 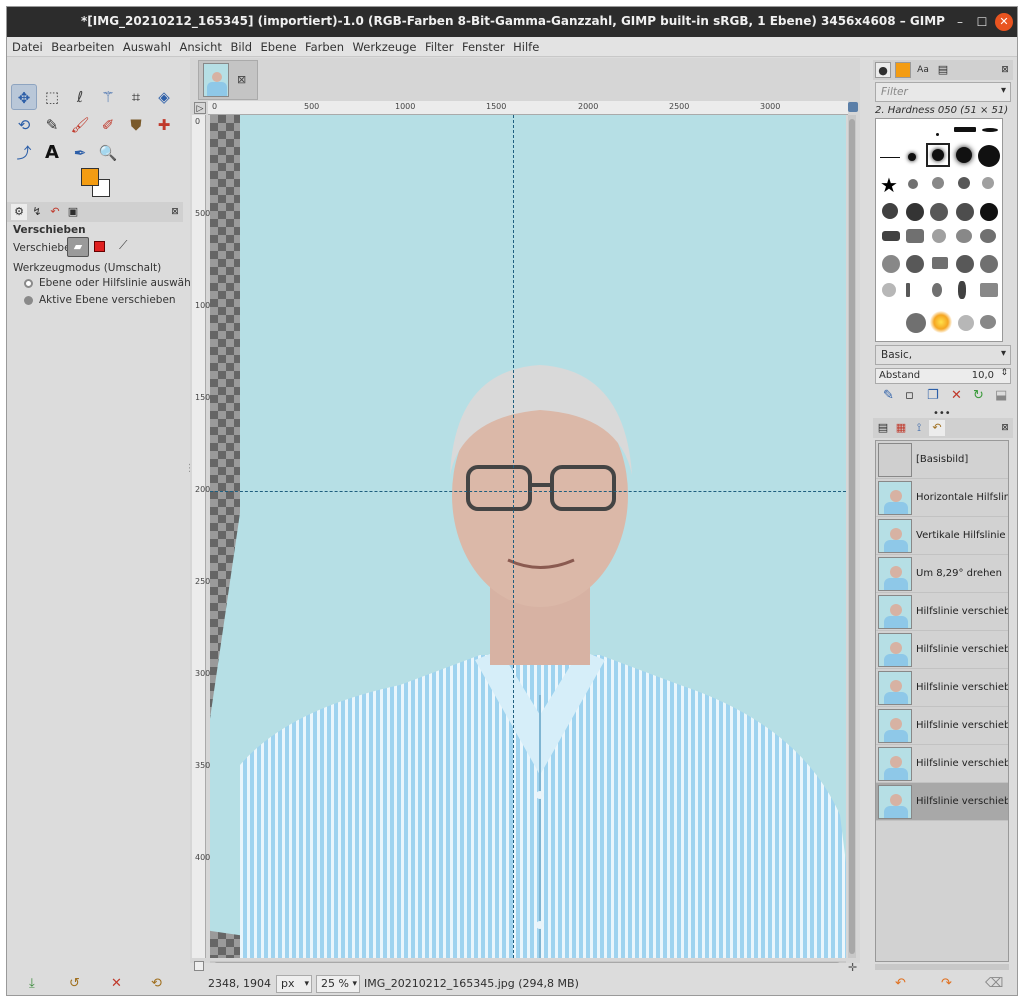 What do you see at coordinates (80, 97) in the screenshot?
I see `lasso-icon: ℓ` at bounding box center [80, 97].